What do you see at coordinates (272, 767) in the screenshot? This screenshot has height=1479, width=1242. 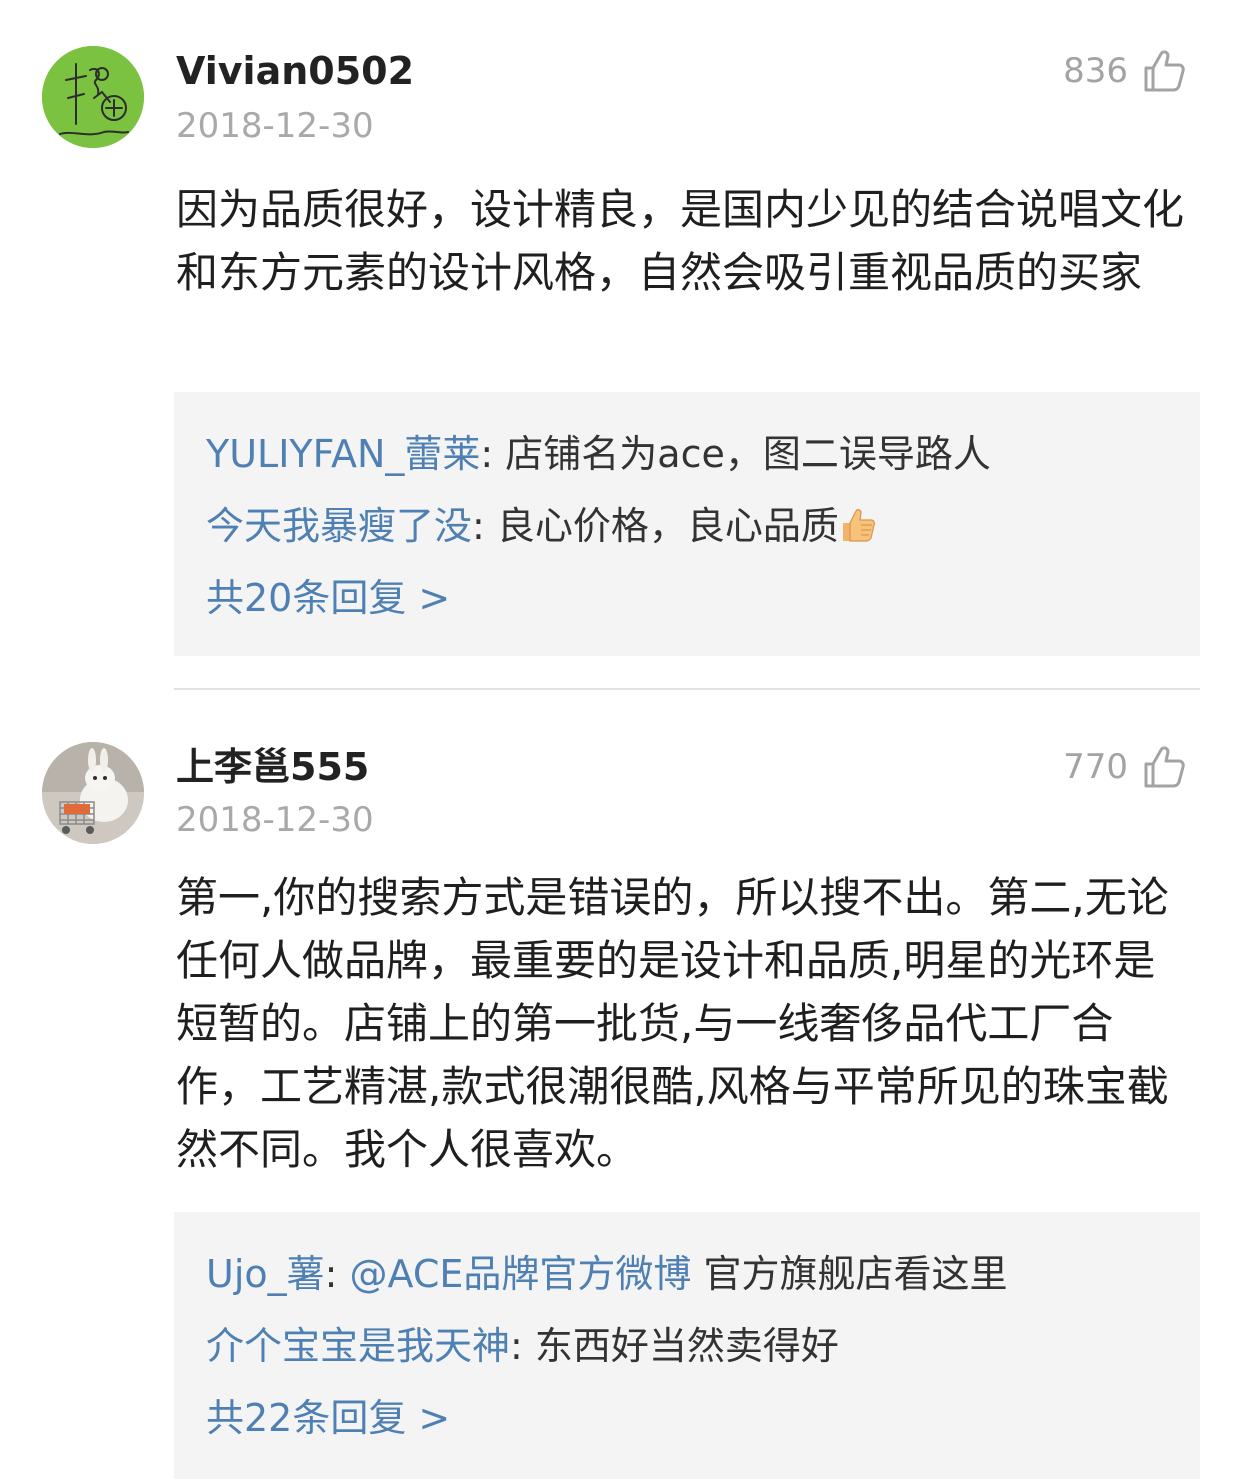 I see `username: 上李邕555` at bounding box center [272, 767].